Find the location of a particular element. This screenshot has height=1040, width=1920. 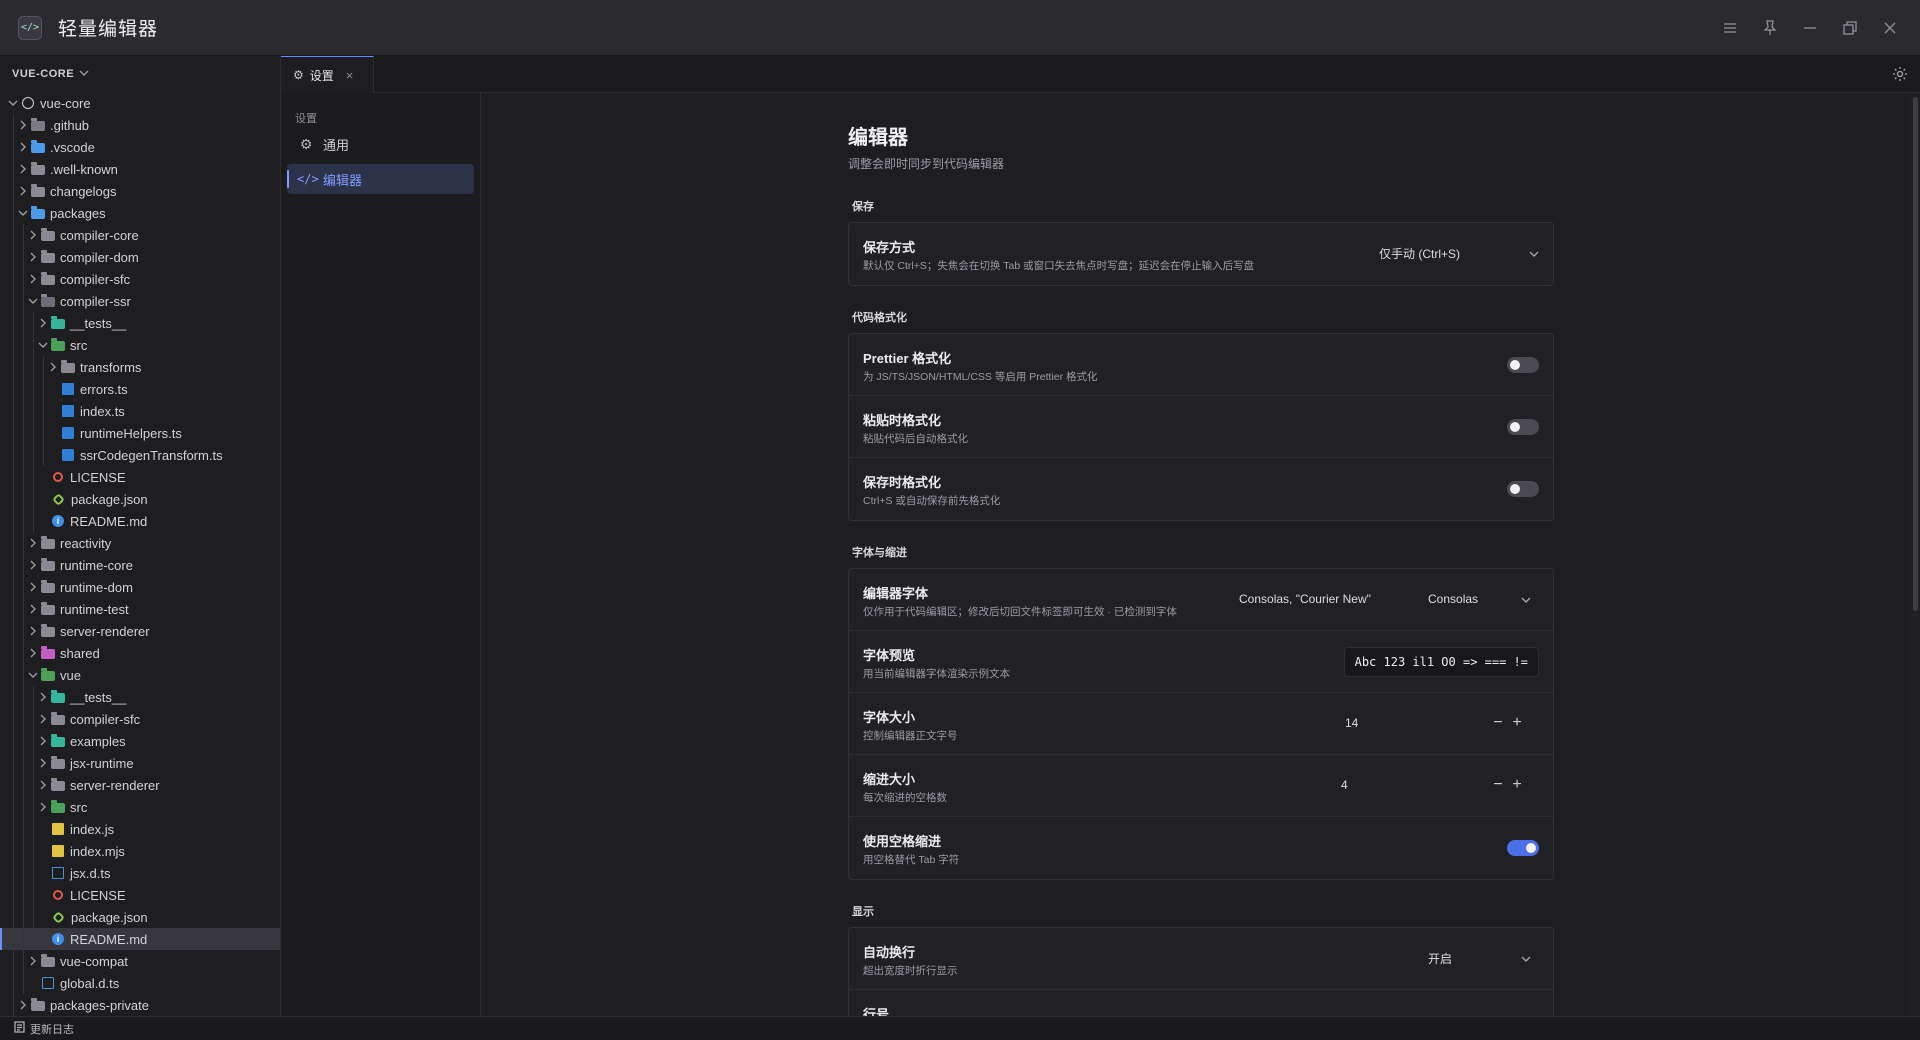

font-preset-select: Consolas is located at coordinates (1484, 599).